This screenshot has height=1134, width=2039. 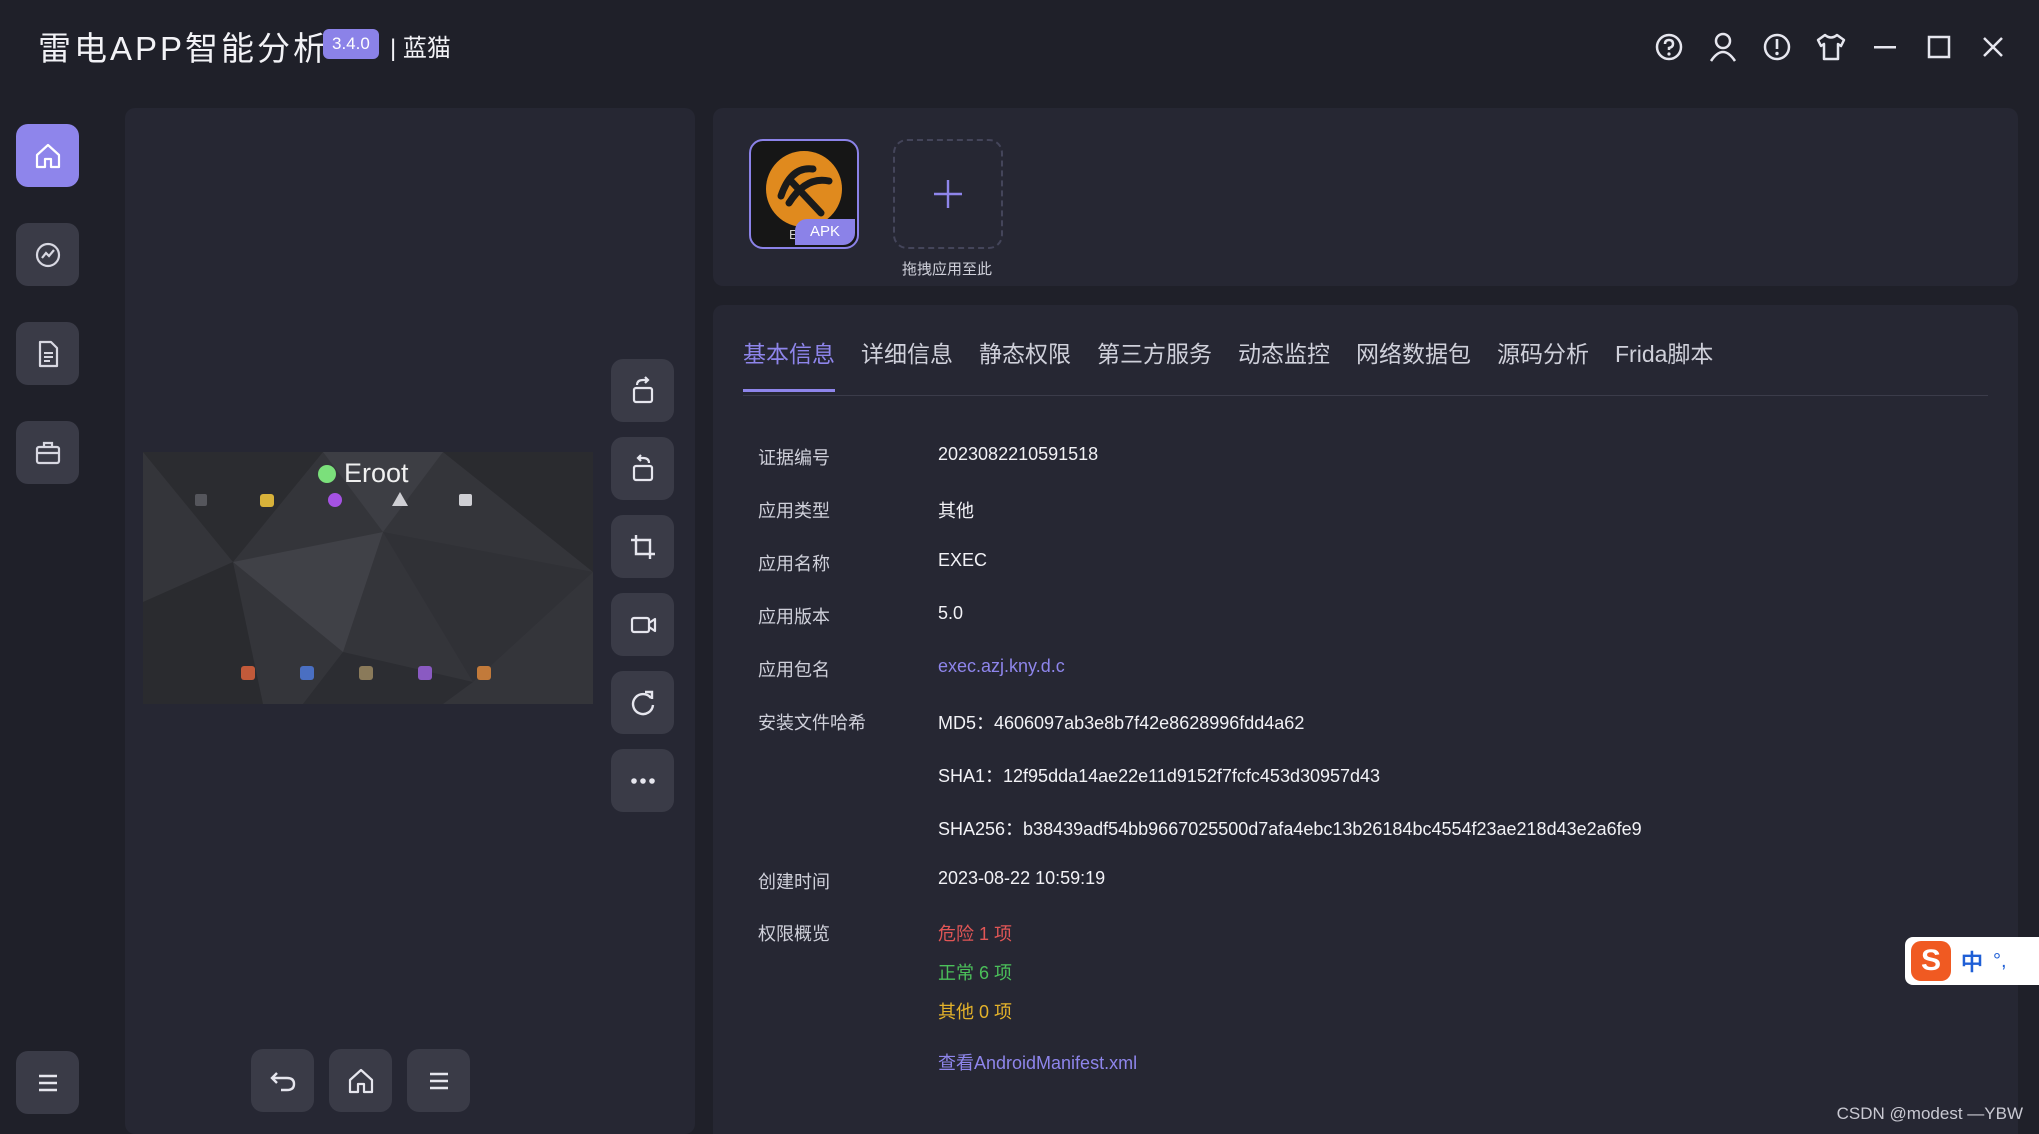 I want to click on recent-apps-button, so click(x=438, y=1080).